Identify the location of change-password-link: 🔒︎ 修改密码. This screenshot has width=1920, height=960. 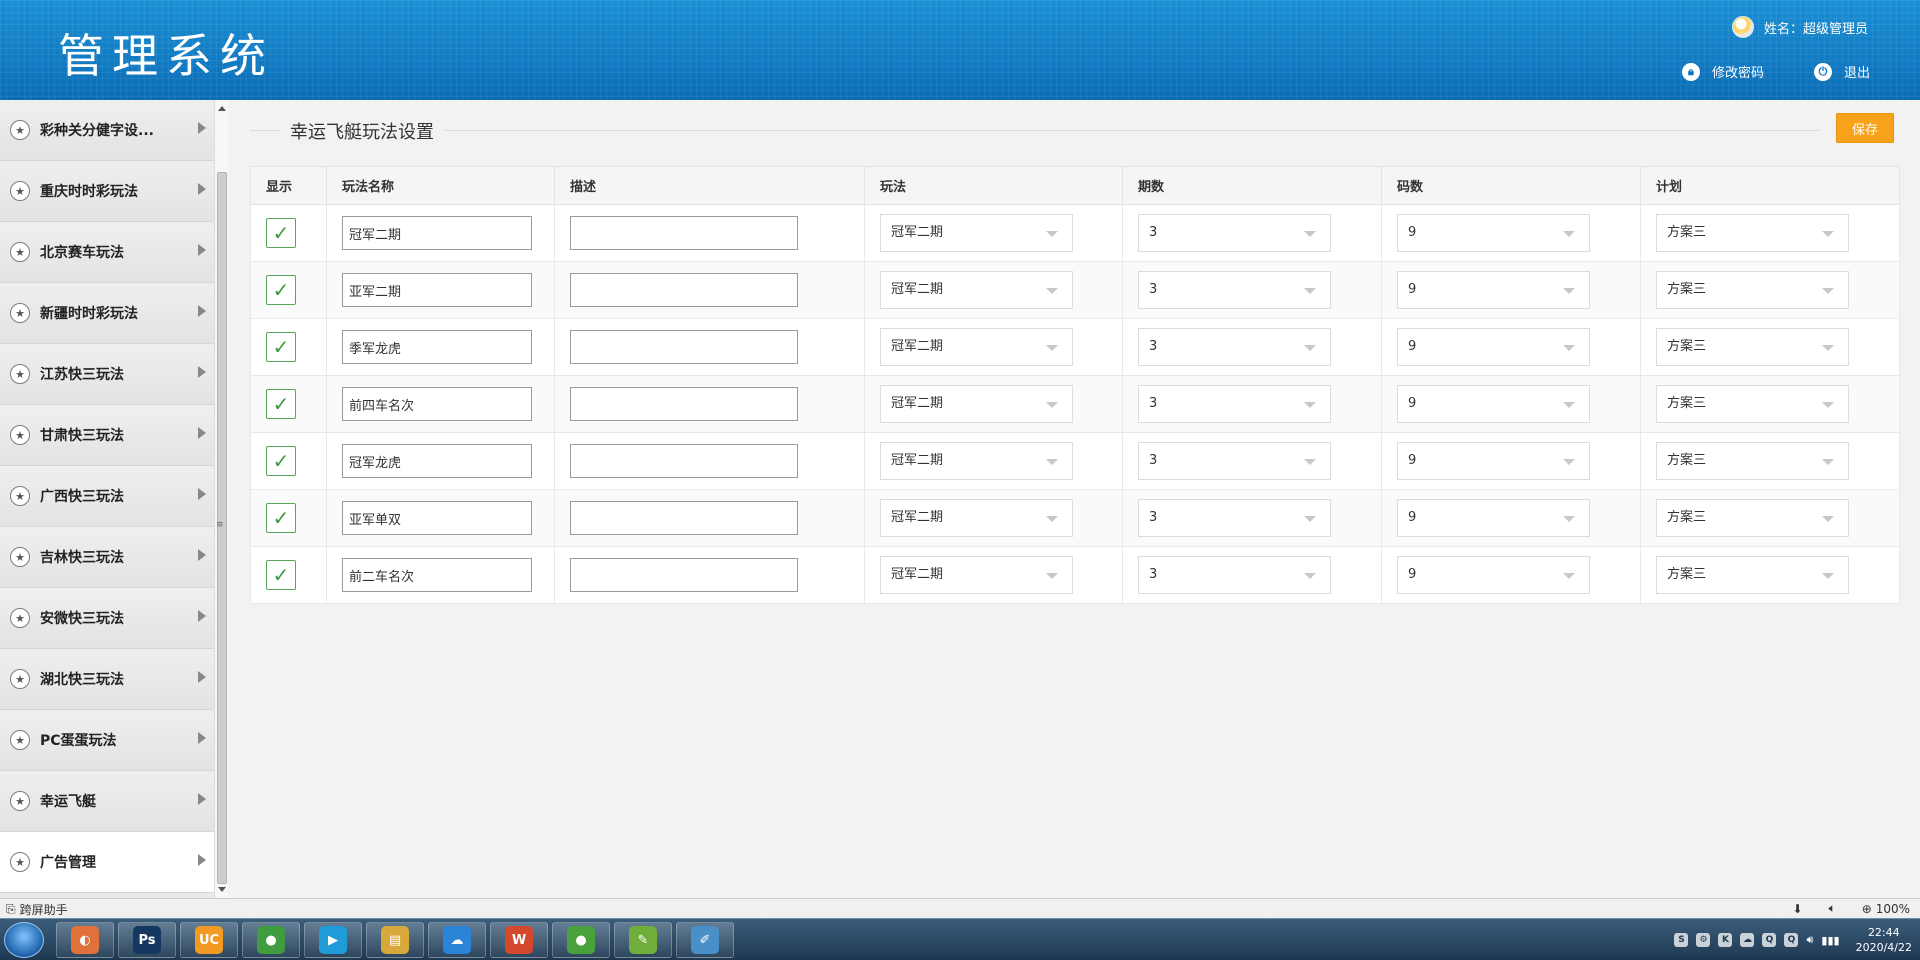
(1722, 71).